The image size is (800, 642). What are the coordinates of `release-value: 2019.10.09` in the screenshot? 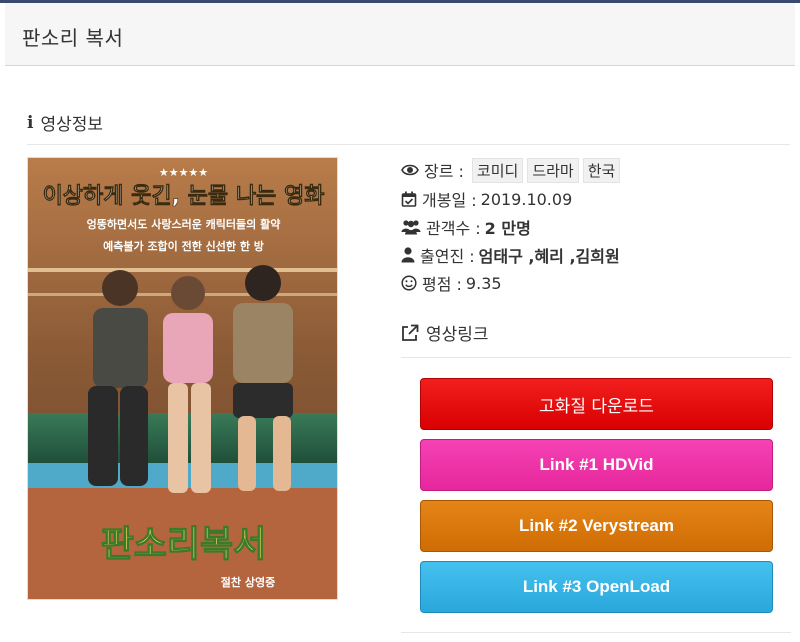 It's located at (526, 199).